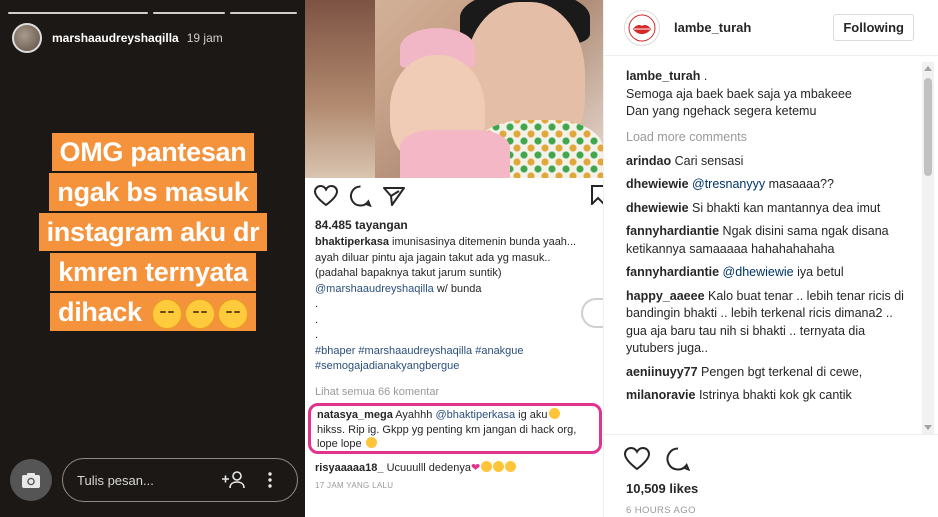  I want to click on caption-text: w/ bunda, so click(457, 288).